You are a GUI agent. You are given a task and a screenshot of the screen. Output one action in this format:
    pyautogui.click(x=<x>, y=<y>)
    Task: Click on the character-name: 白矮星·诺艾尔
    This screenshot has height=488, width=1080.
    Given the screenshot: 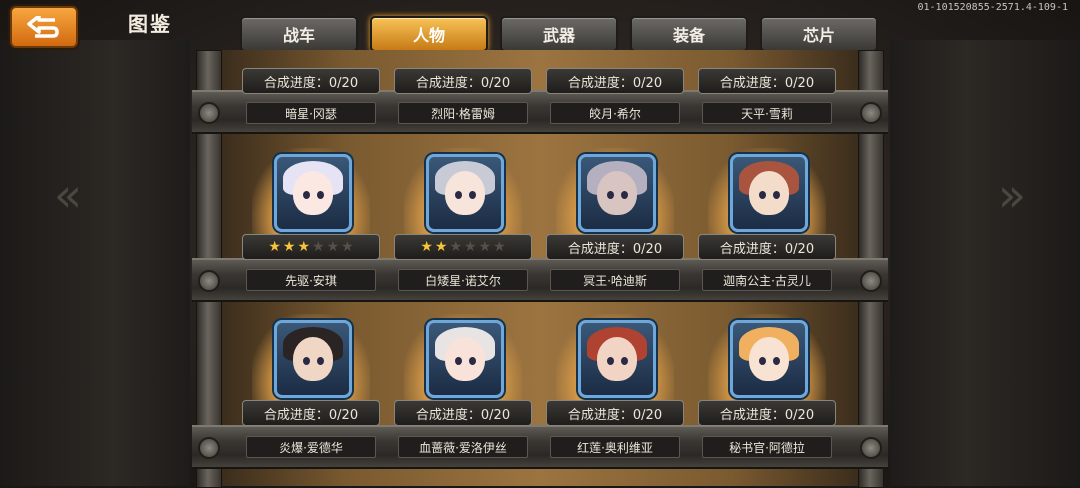 What is the action you would take?
    pyautogui.click(x=463, y=280)
    